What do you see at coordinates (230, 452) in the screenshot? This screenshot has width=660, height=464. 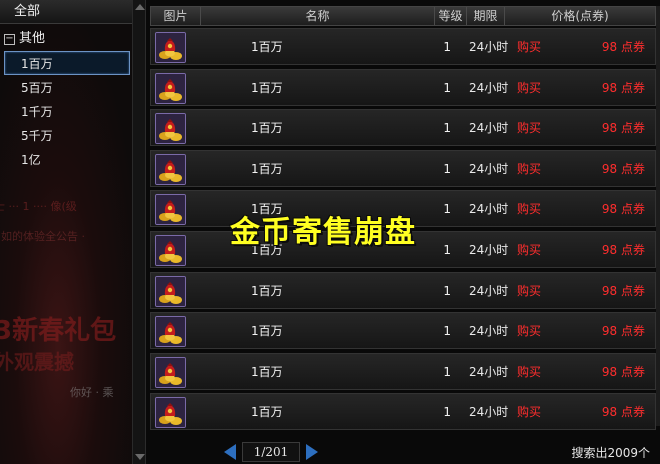 I see `prev-page-button` at bounding box center [230, 452].